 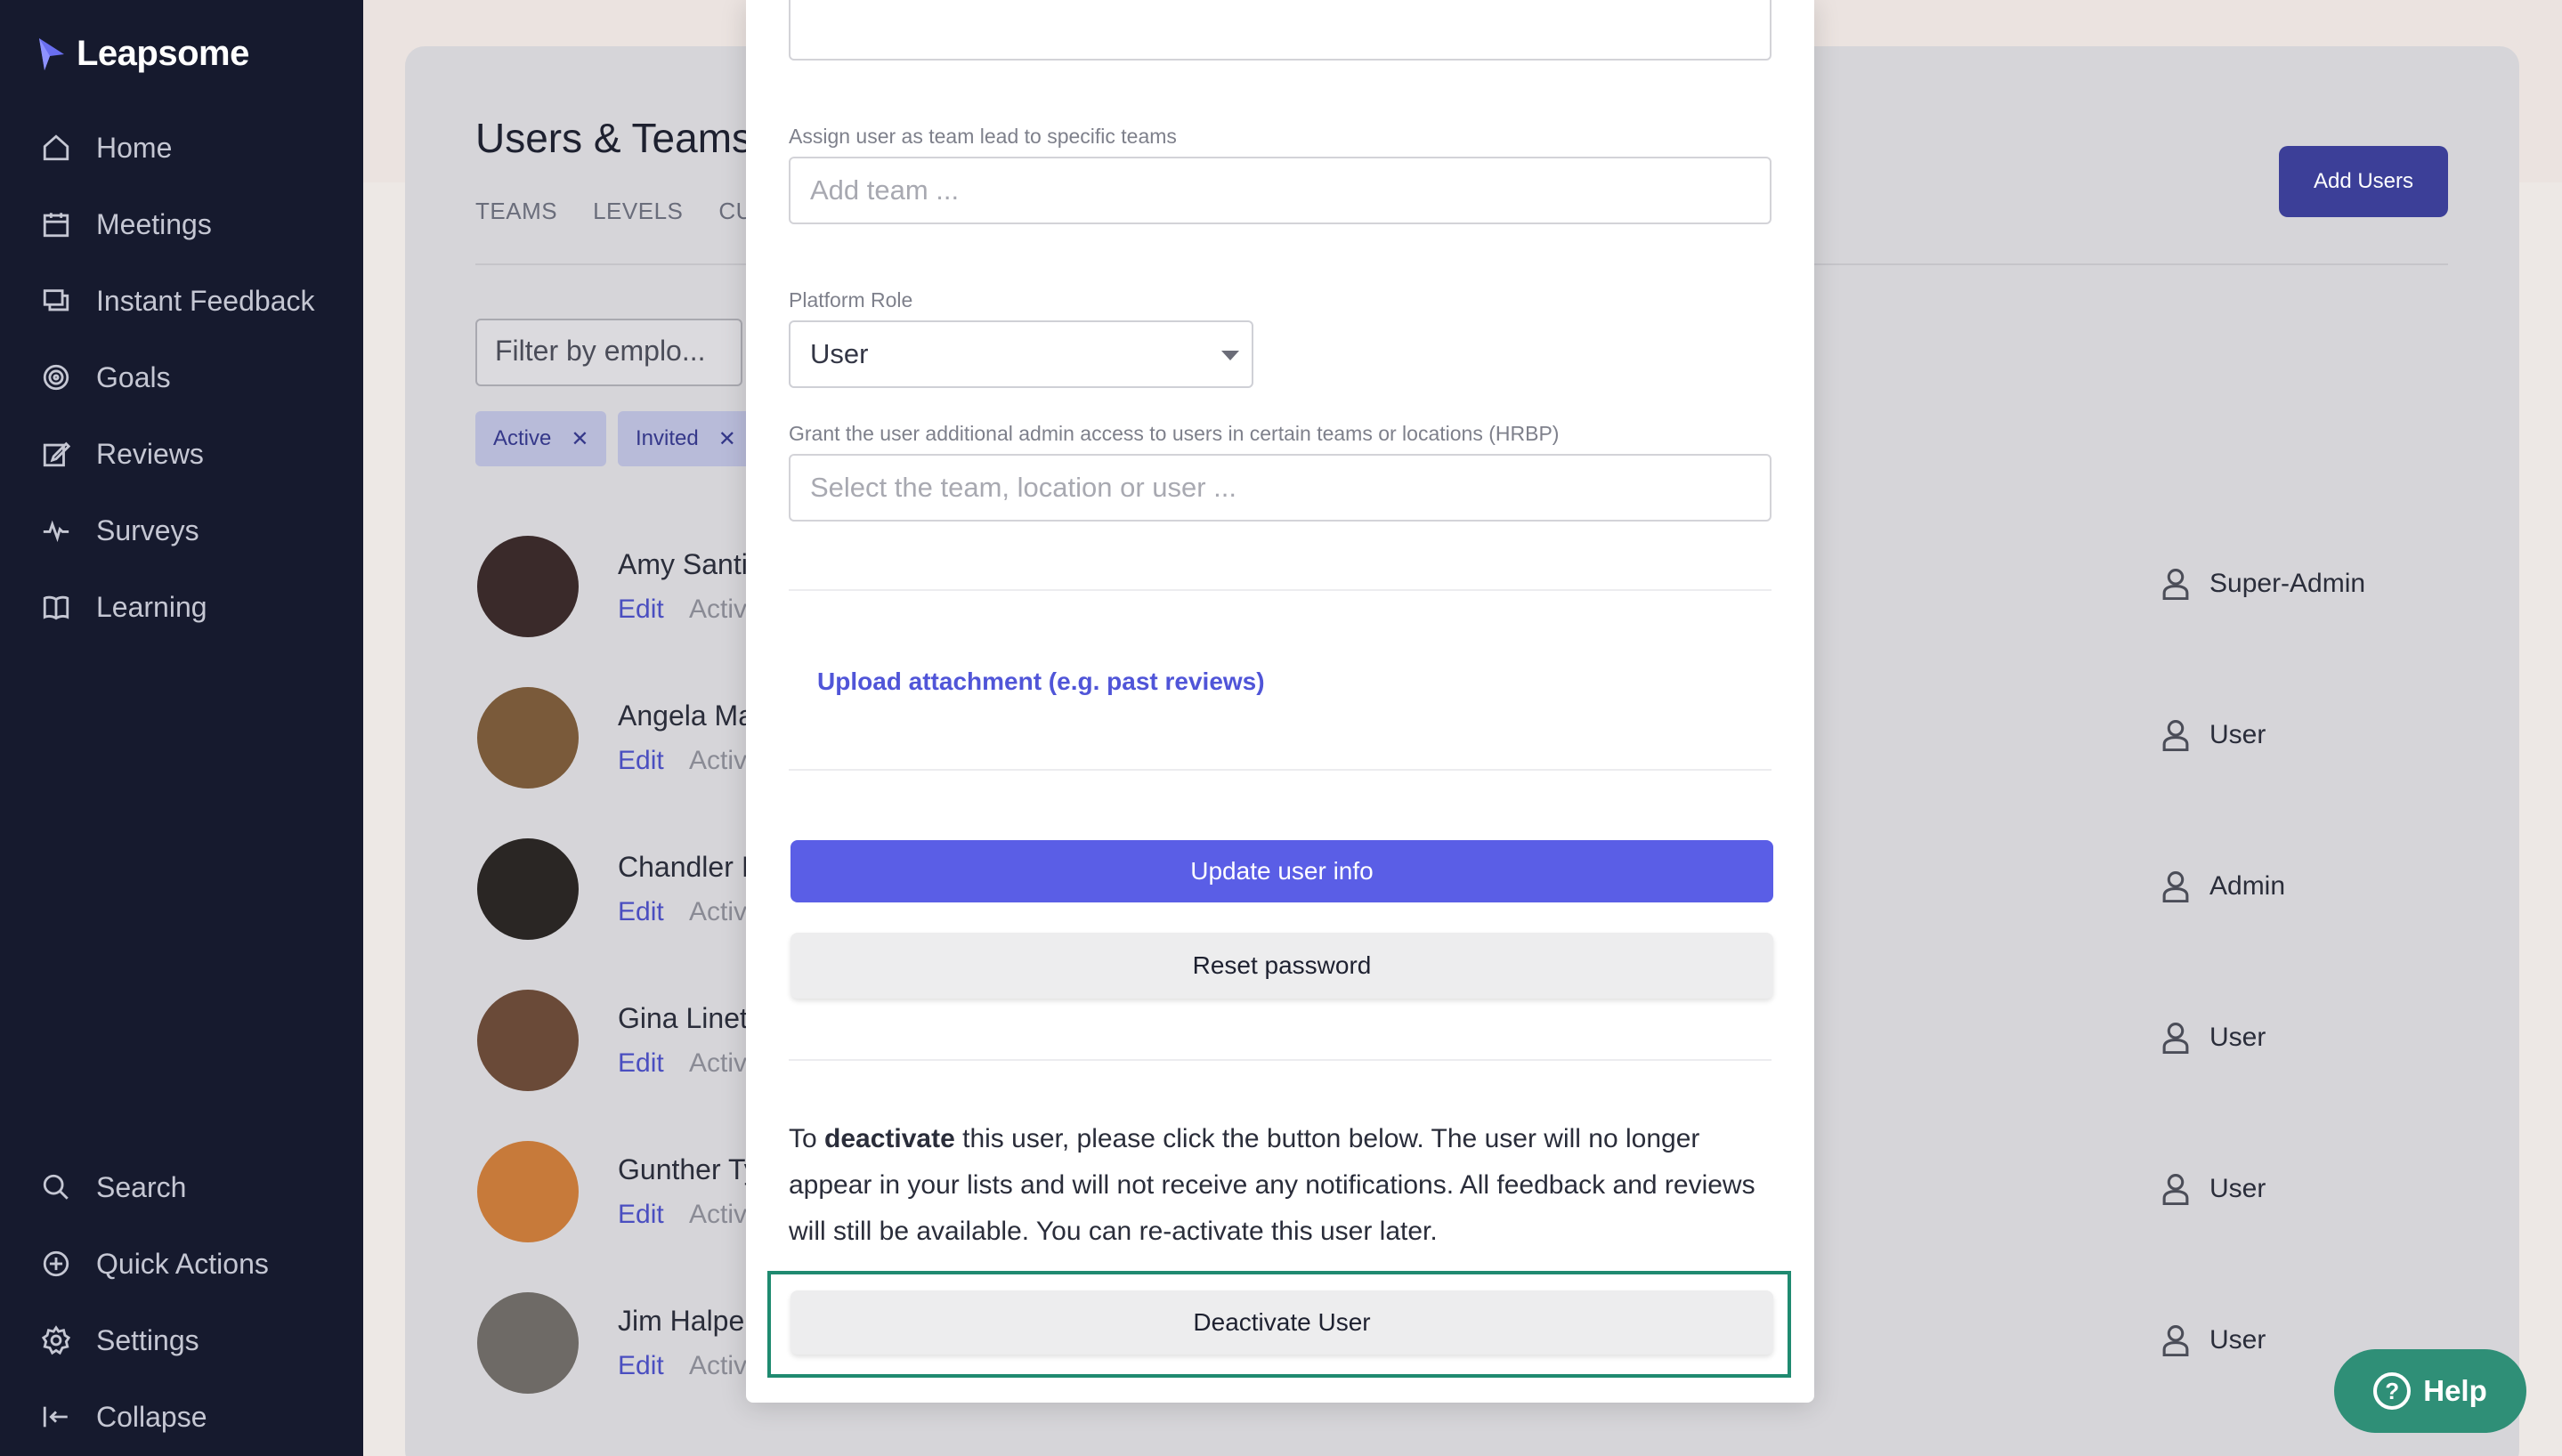 What do you see at coordinates (614, 138) in the screenshot?
I see `page-title: Users & Teams` at bounding box center [614, 138].